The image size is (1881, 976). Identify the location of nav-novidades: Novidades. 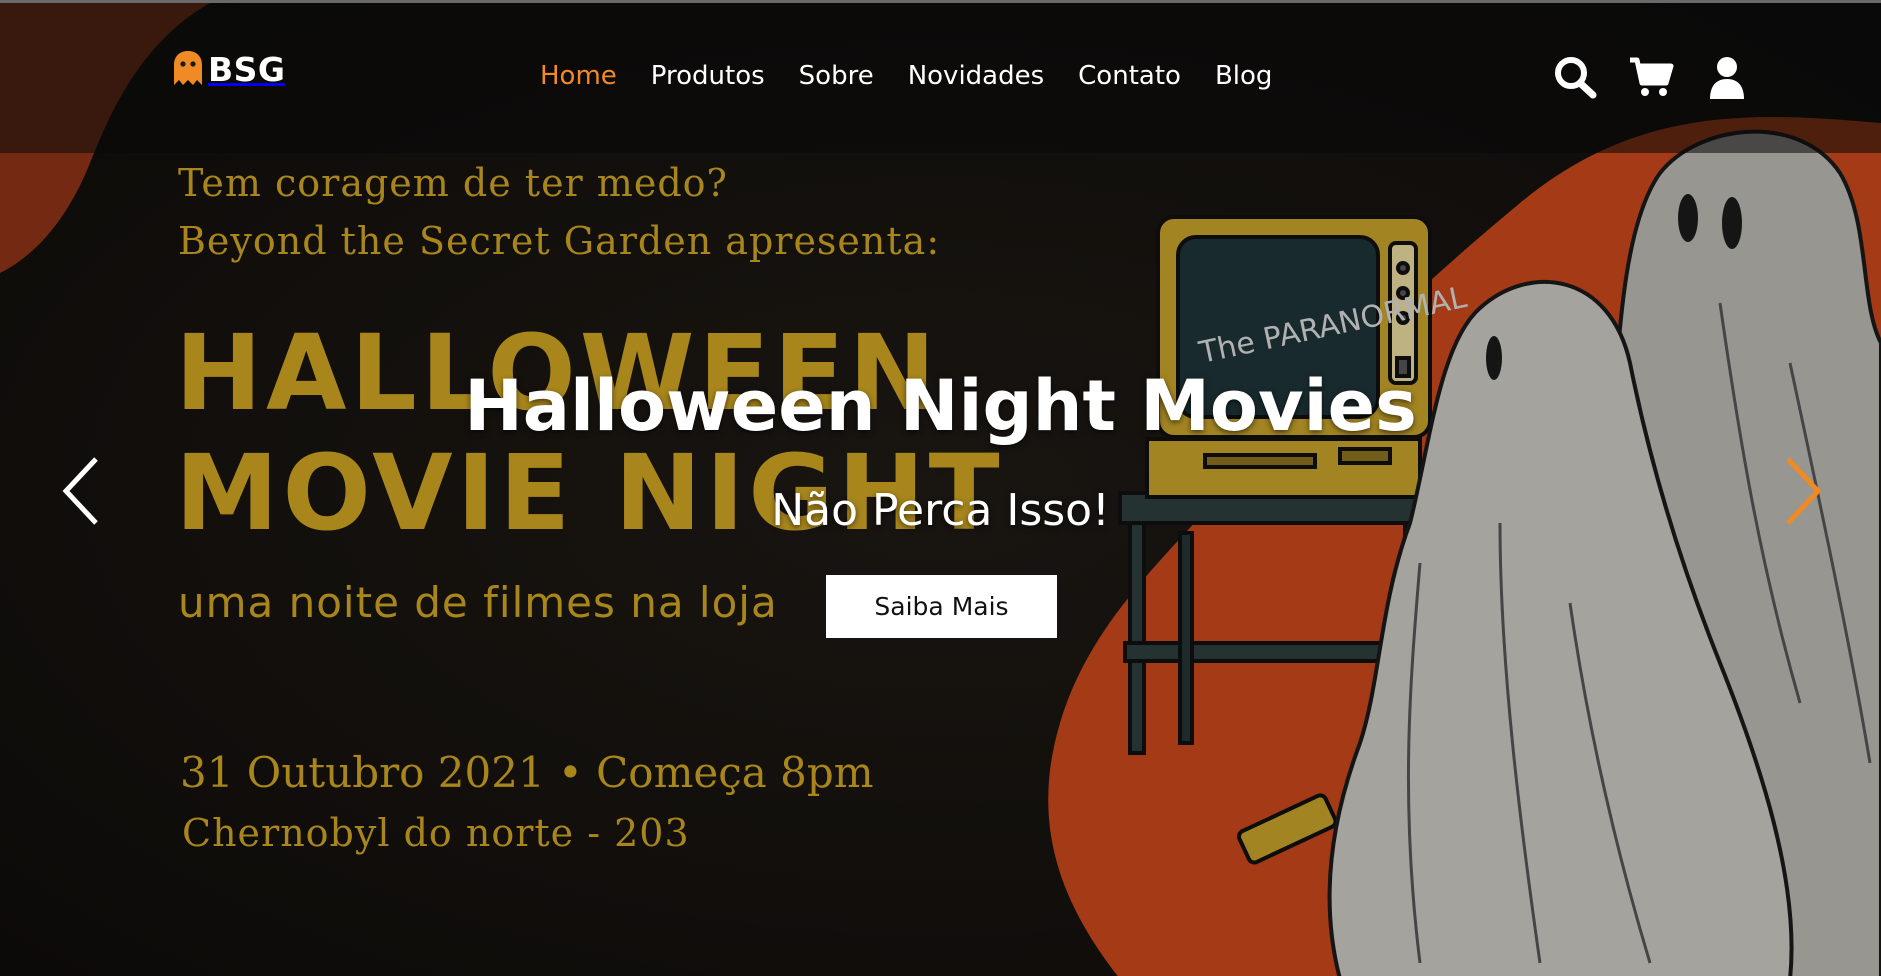
(976, 76).